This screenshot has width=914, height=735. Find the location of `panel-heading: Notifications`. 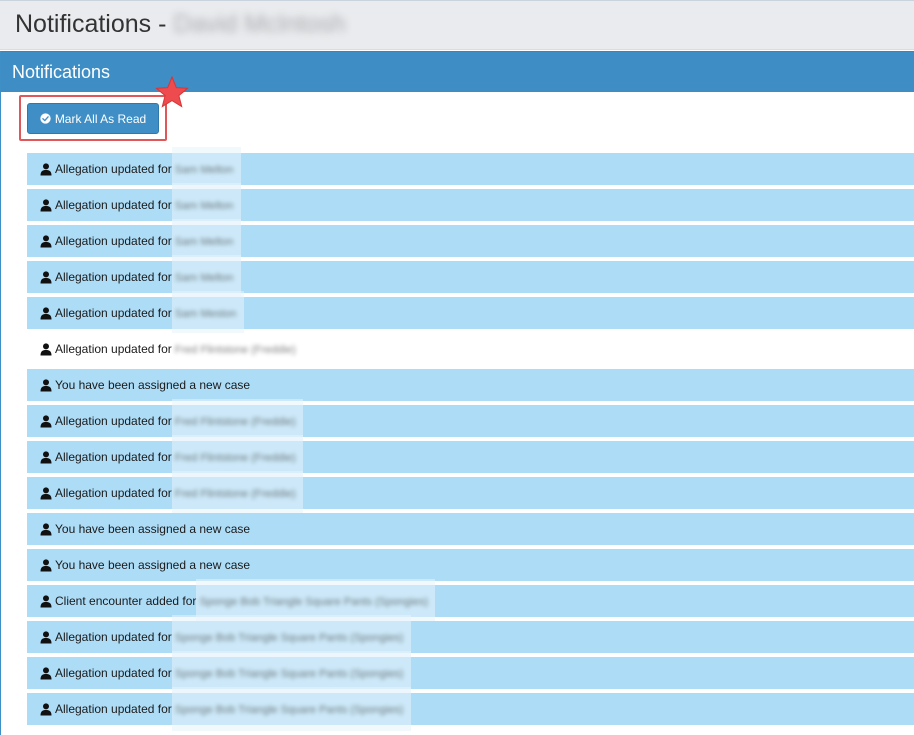

panel-heading: Notifications is located at coordinates (457, 71).